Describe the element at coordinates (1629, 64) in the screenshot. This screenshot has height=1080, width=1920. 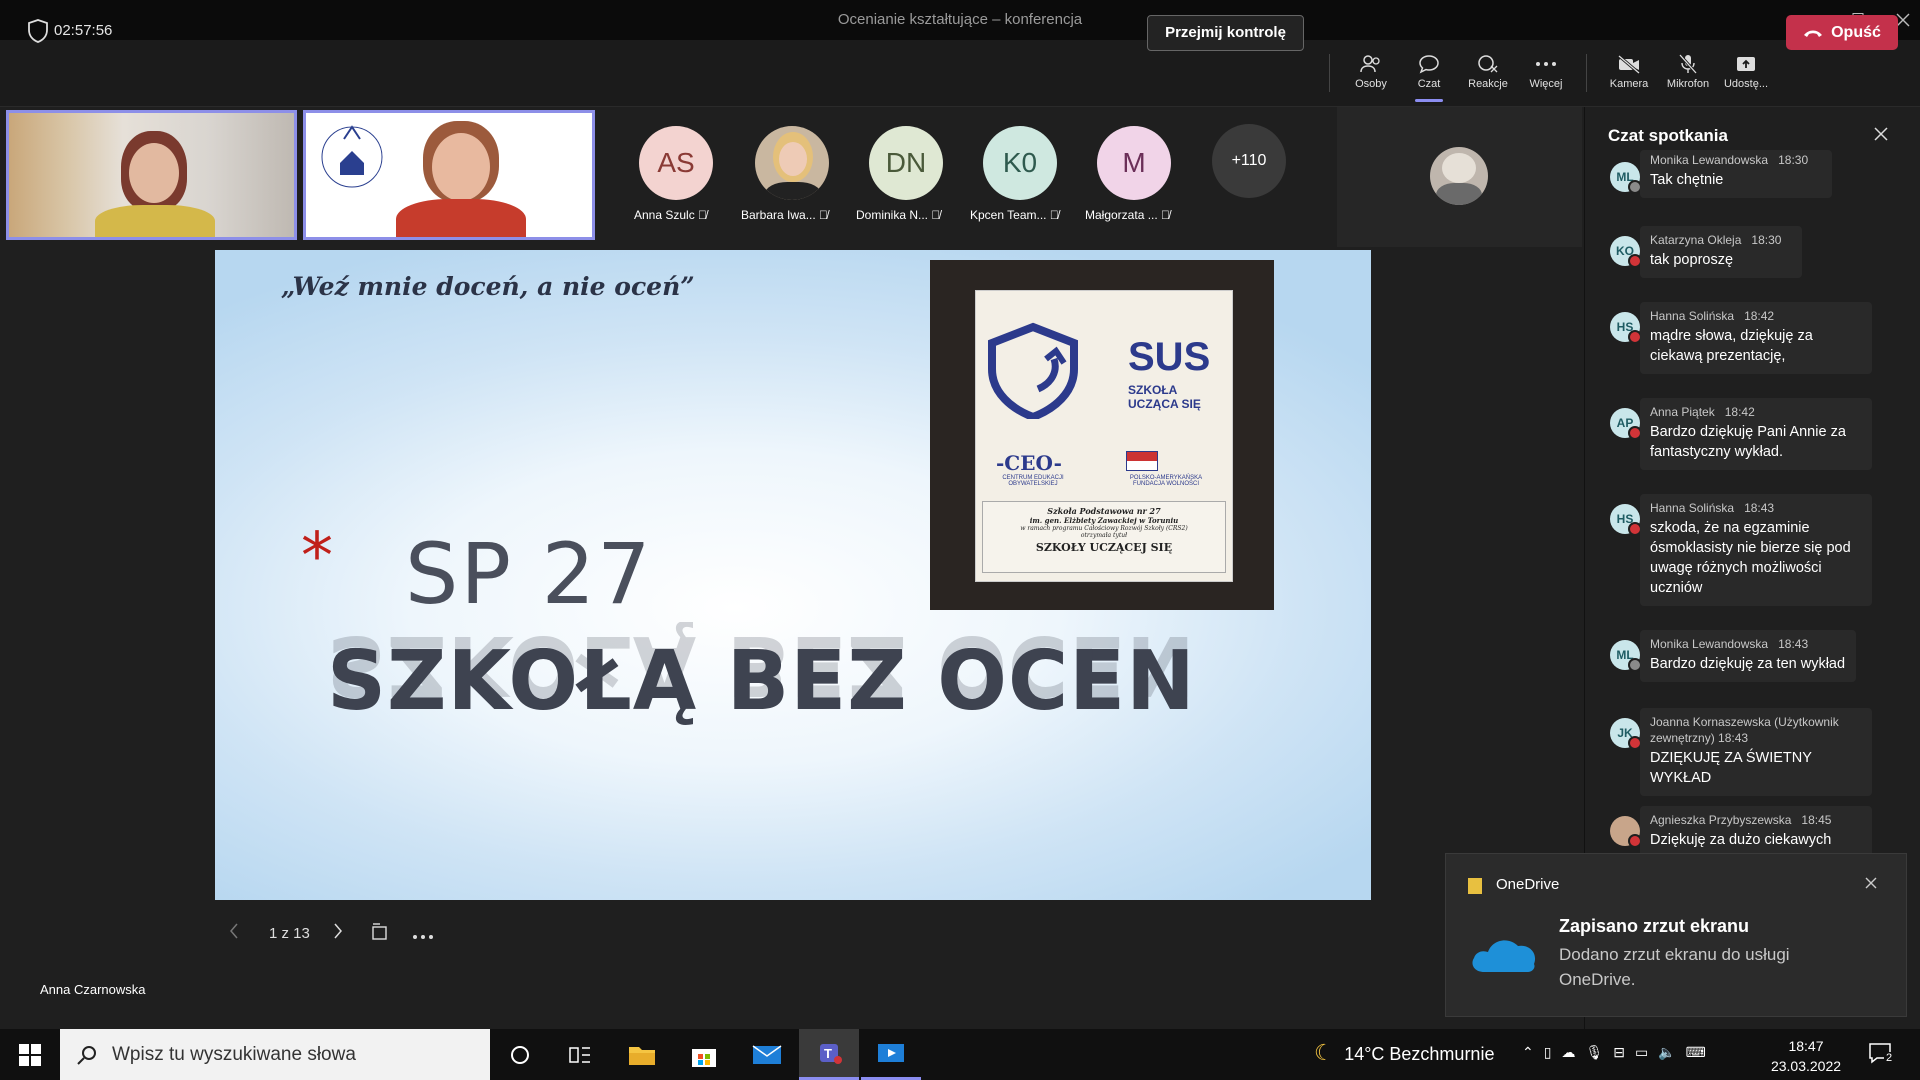
I see `camera-off-icon` at that location.